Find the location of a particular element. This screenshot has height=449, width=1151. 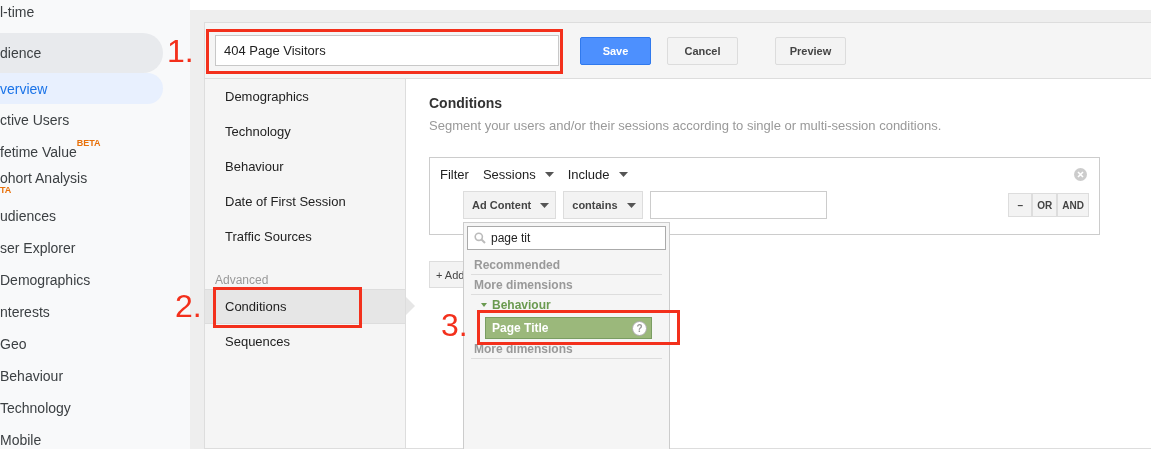

sidebar-item-label: fetime Value is located at coordinates (38, 152).